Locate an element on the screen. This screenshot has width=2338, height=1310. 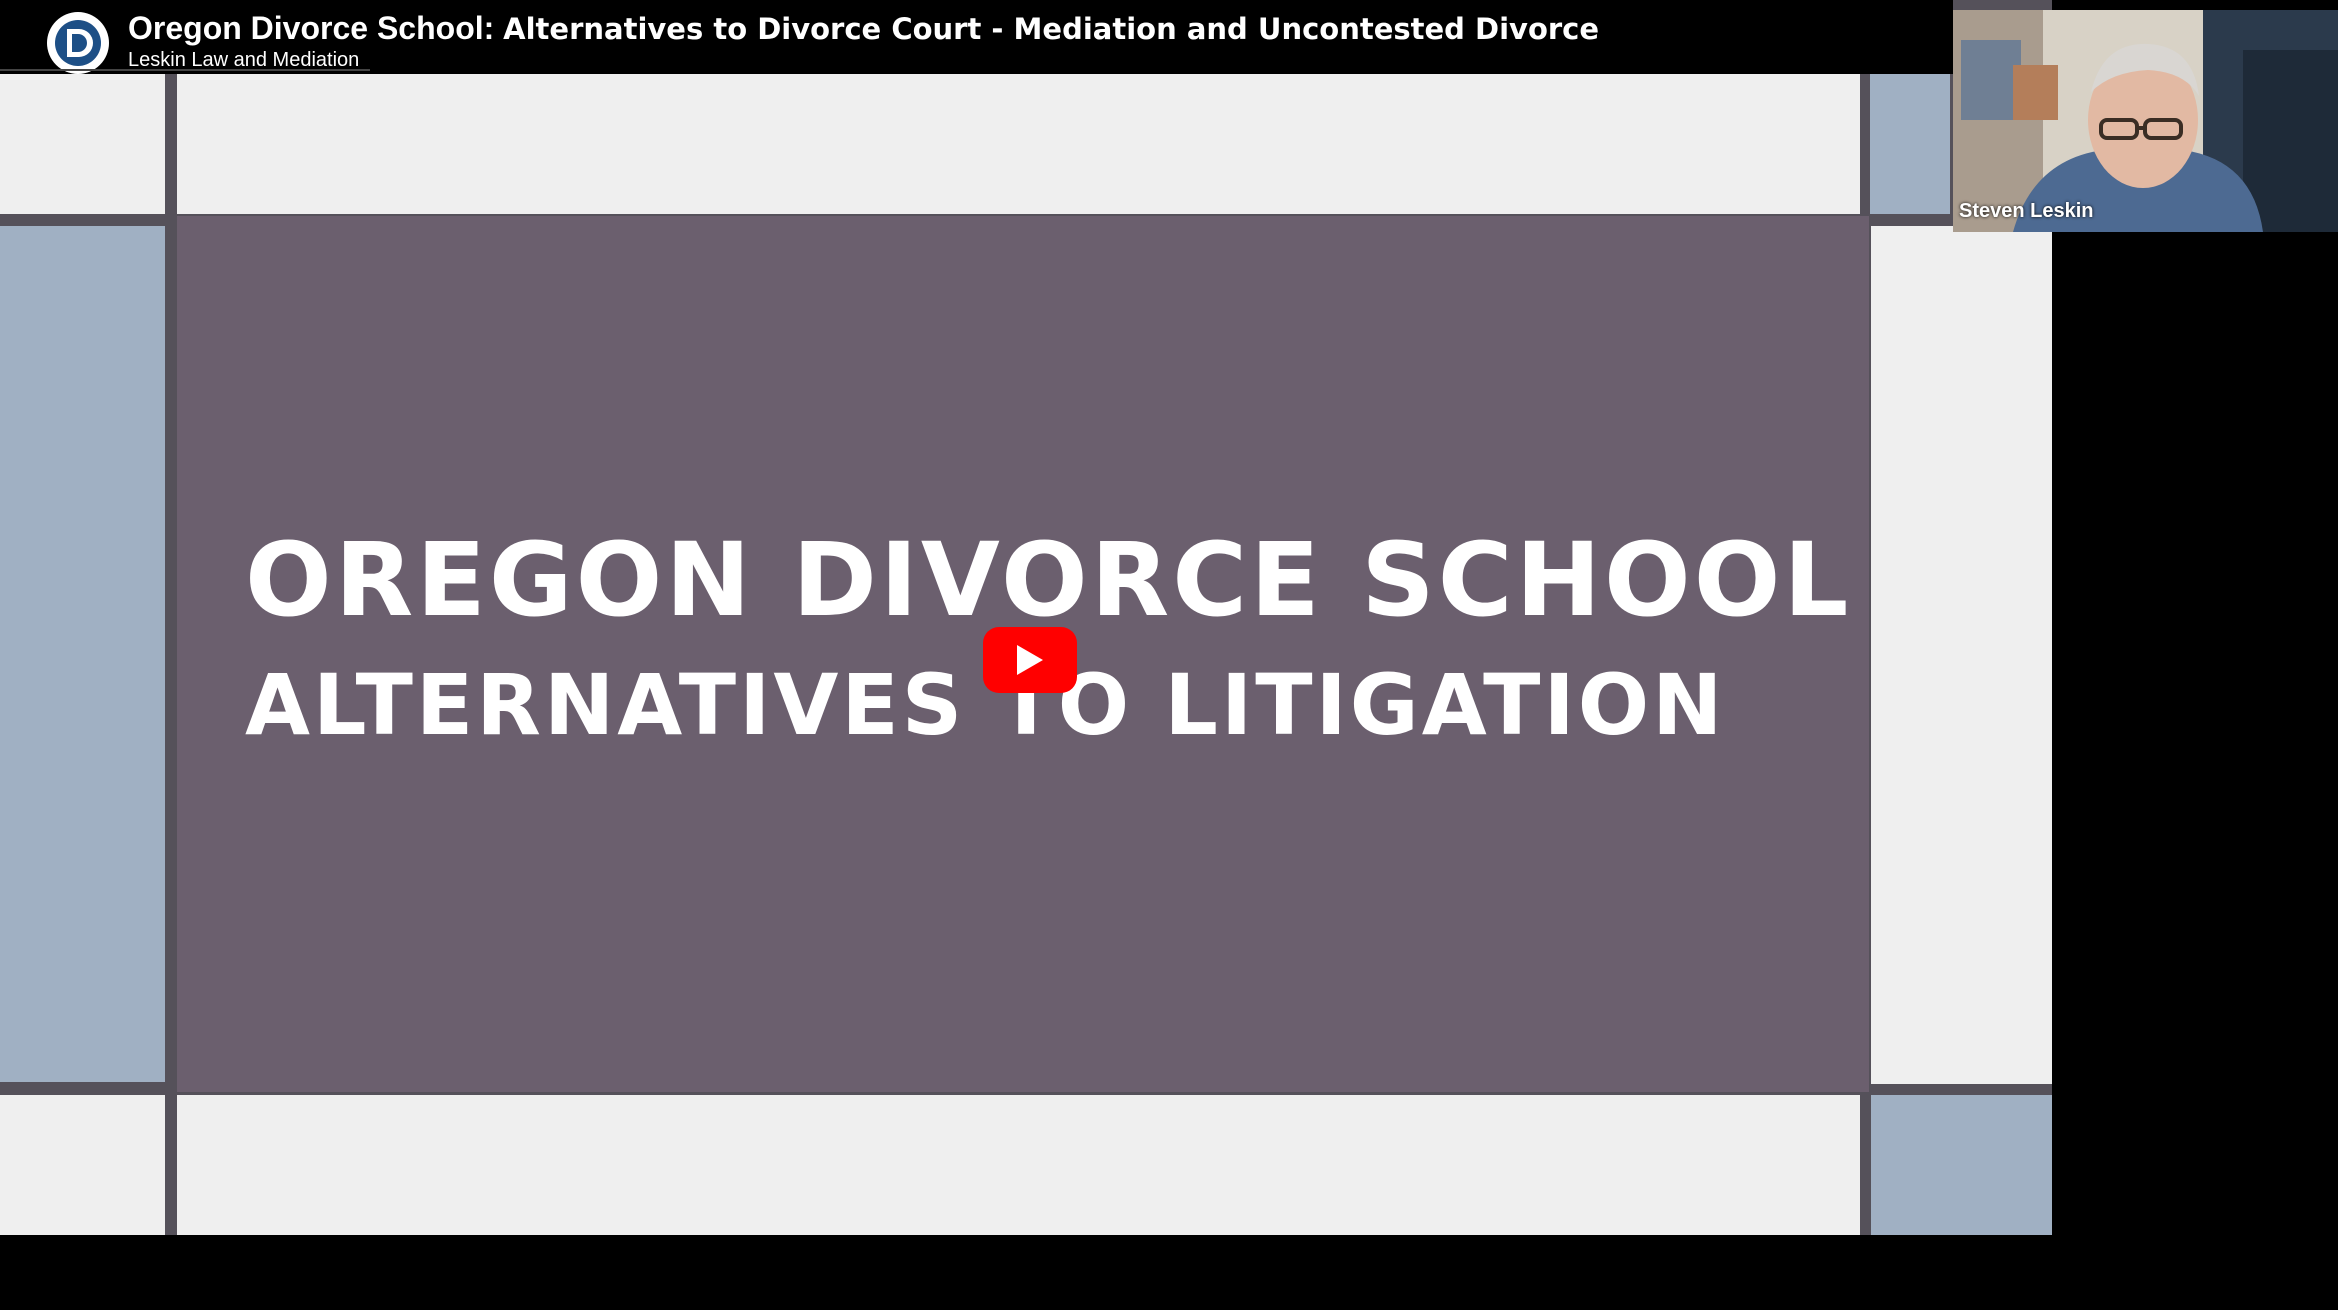
play-icon is located at coordinates (1030, 660).